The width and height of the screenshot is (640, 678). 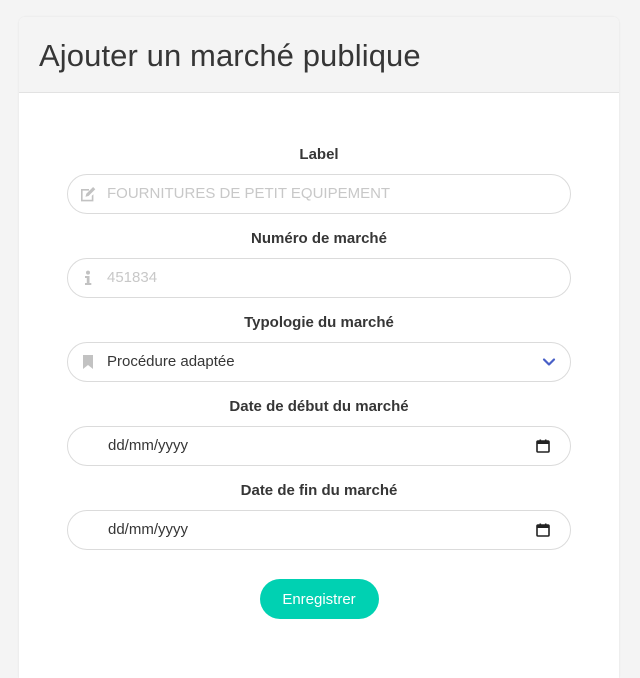 What do you see at coordinates (319, 322) in the screenshot?
I see `typologie-field-label: Typologie du marché` at bounding box center [319, 322].